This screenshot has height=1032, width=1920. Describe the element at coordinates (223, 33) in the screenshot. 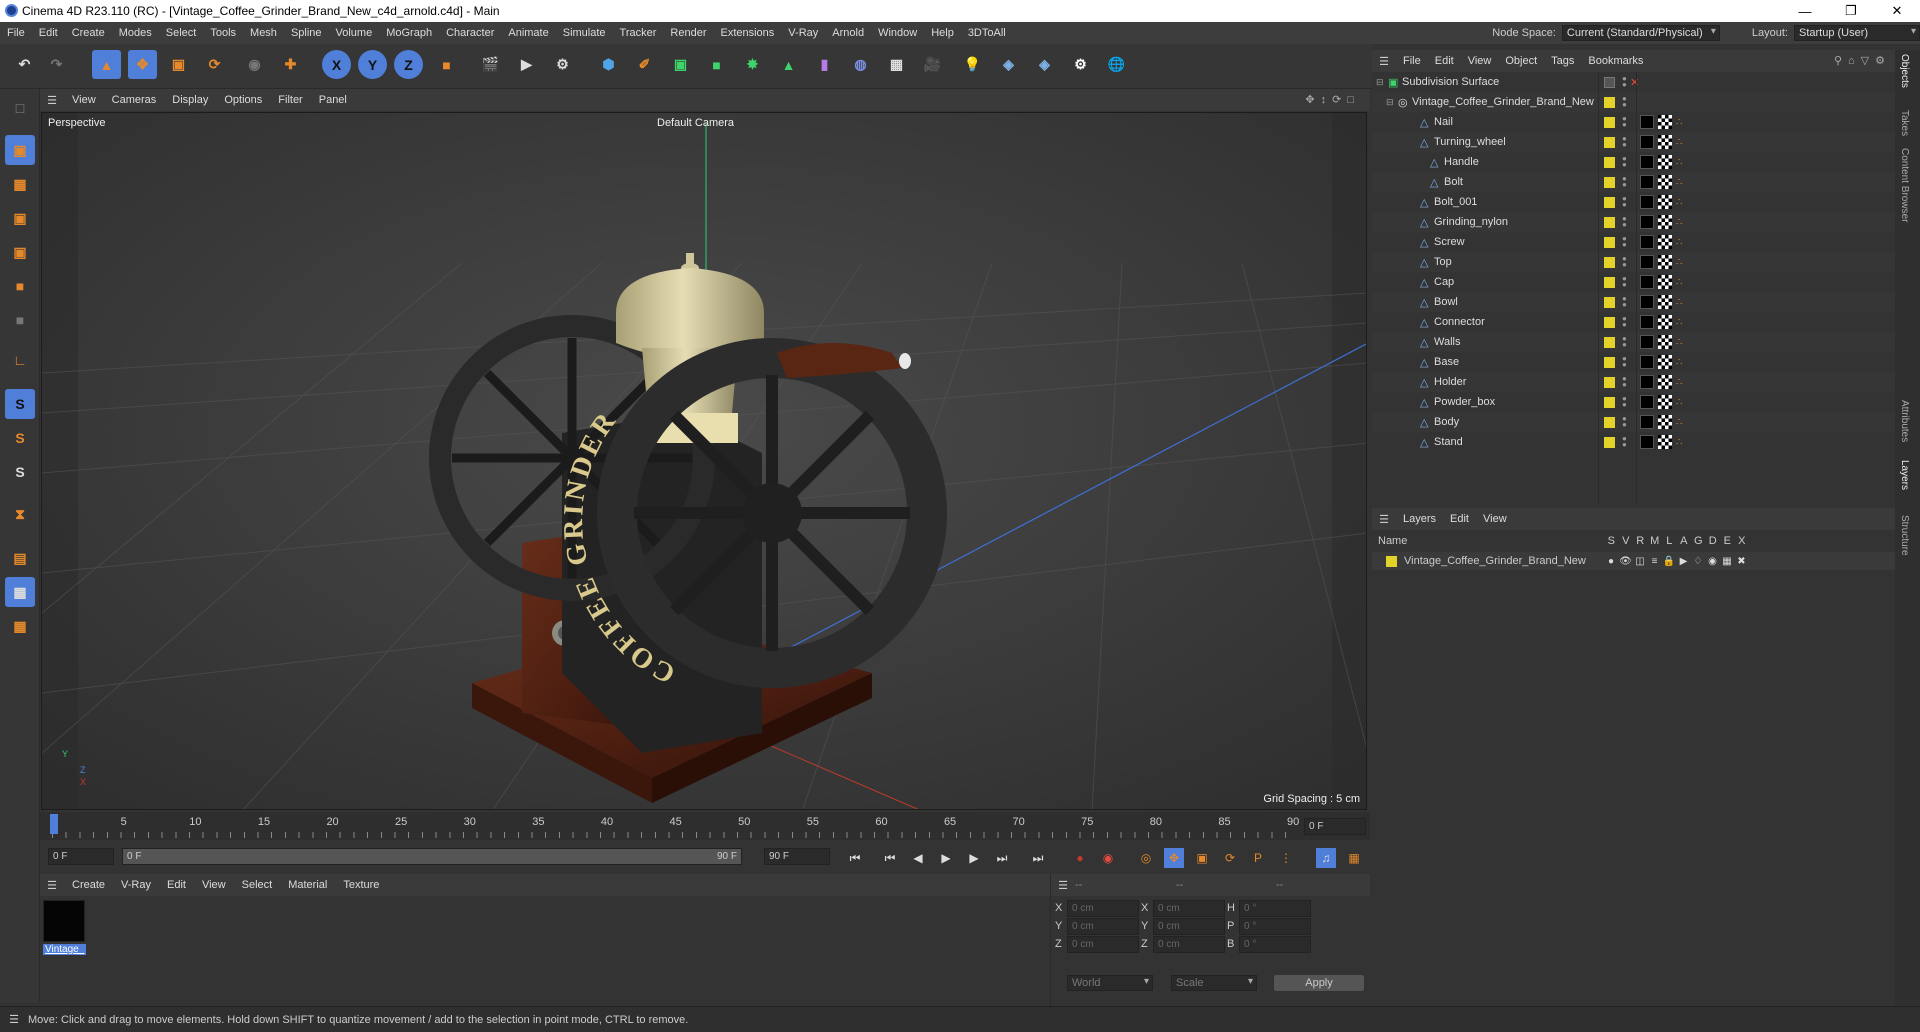

I see `menu-tools: Tools` at that location.